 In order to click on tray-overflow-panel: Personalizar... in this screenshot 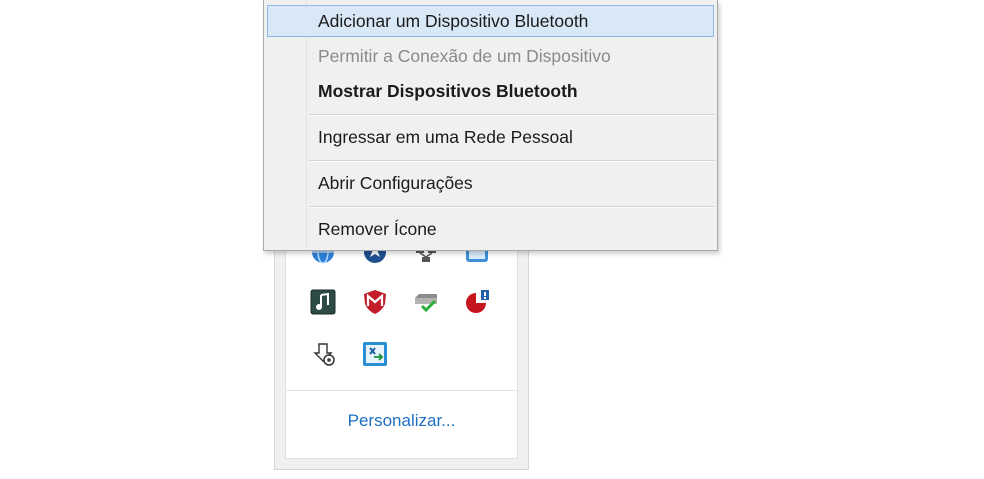, I will do `click(401, 350)`.